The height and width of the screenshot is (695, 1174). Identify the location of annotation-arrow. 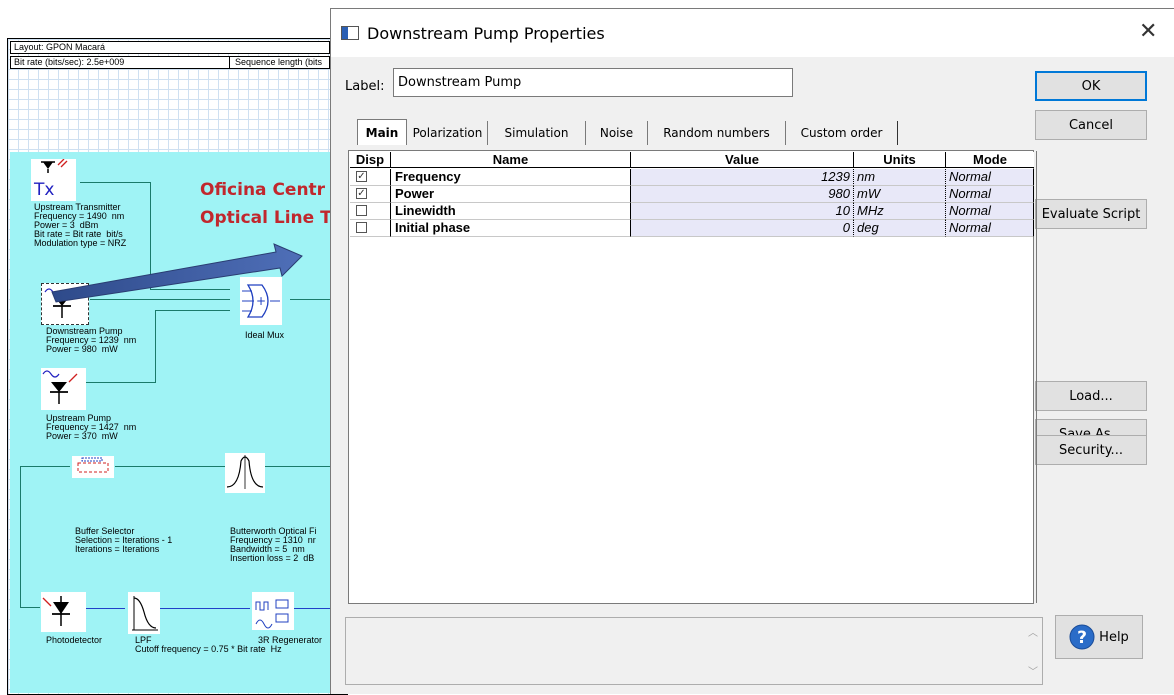
(177, 273).